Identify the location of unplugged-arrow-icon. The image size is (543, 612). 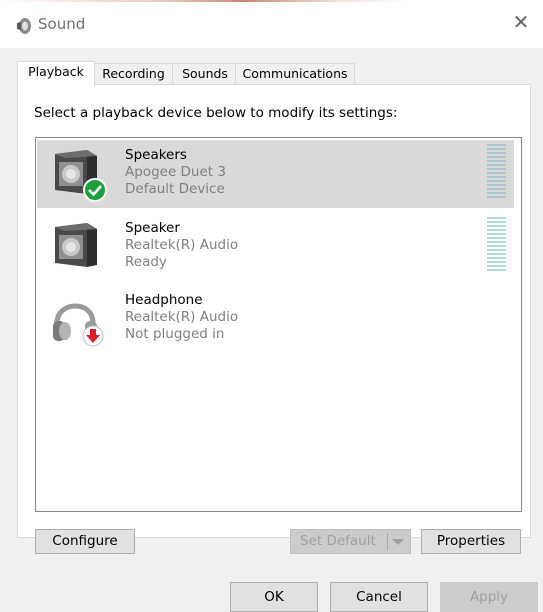
(93, 336).